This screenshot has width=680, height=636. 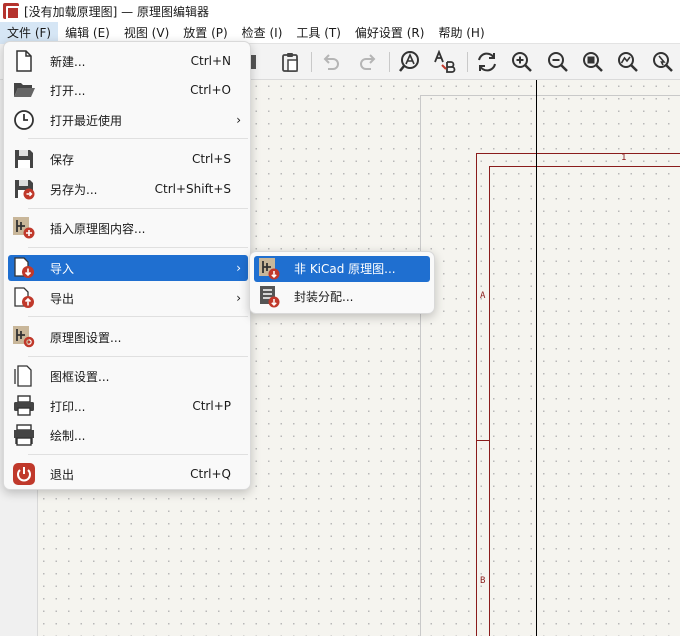 What do you see at coordinates (24, 435) in the screenshot?
I see `plotter-icon` at bounding box center [24, 435].